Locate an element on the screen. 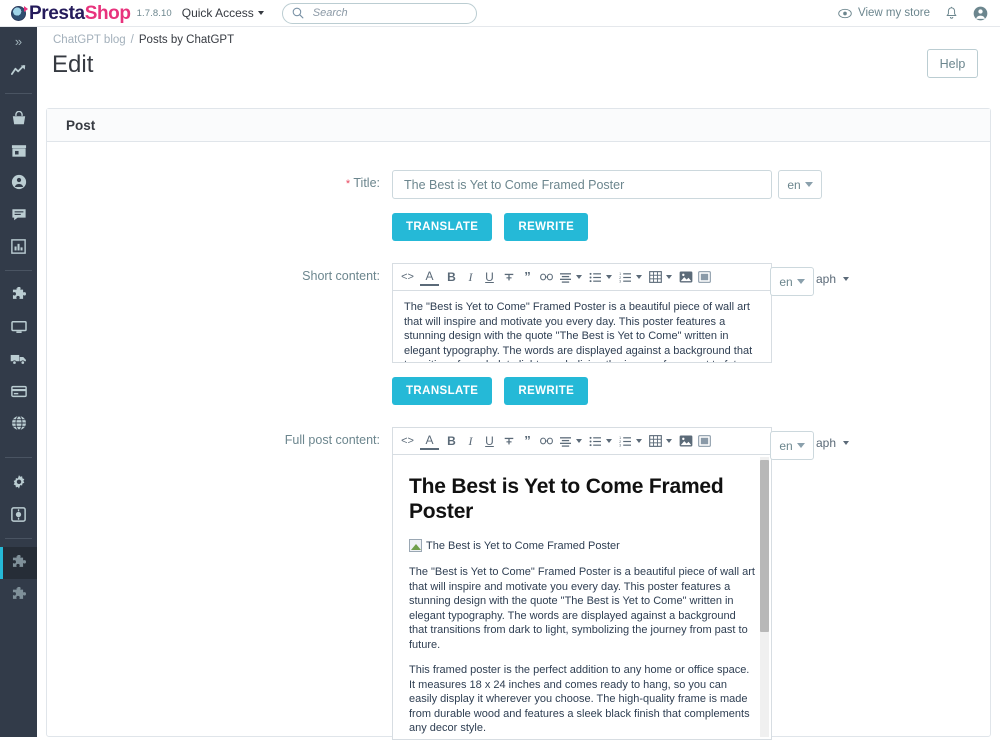 The image size is (1000, 740). full-content-language-selector: en is located at coordinates (792, 445).